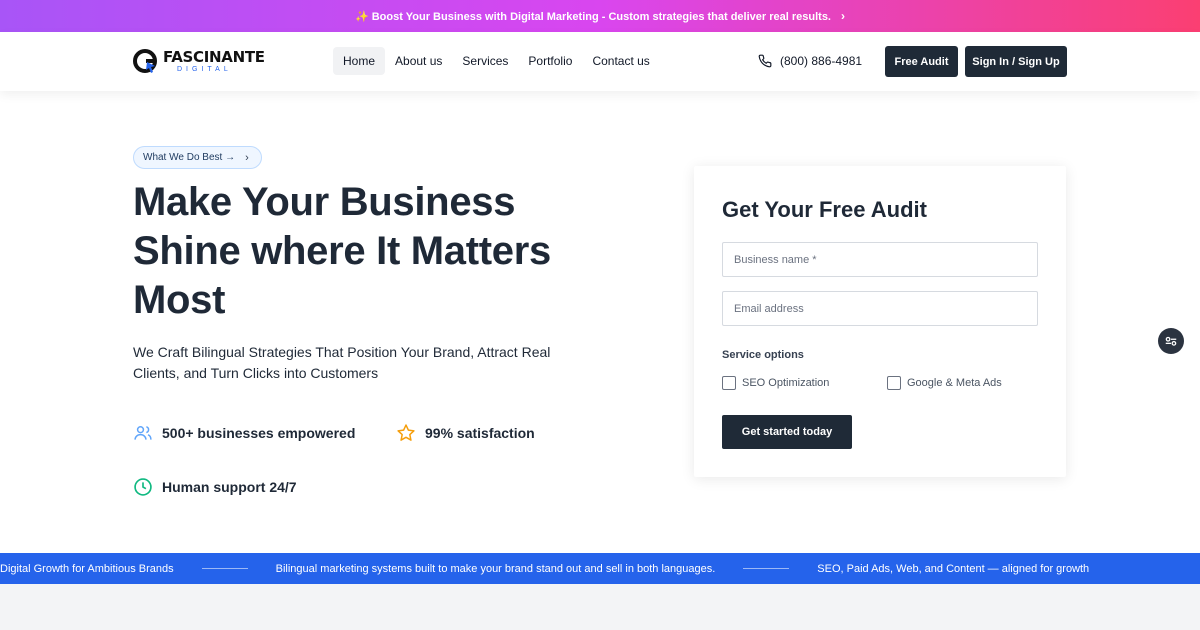 Image resolution: width=1200 pixels, height=630 pixels. I want to click on phone-link: (800) 886-4981, so click(810, 61).